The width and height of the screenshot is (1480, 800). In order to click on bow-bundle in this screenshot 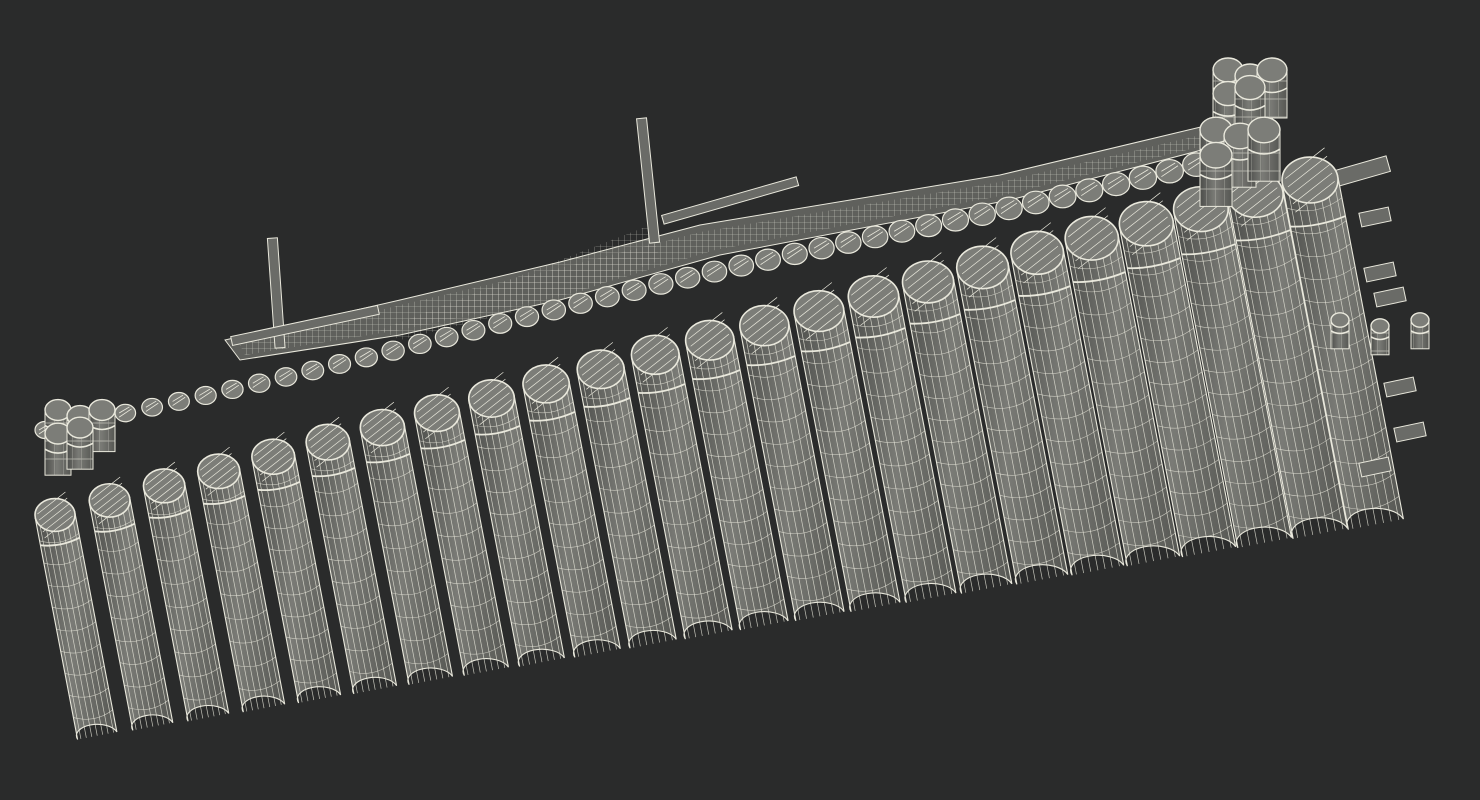, I will do `click(80, 437)`.